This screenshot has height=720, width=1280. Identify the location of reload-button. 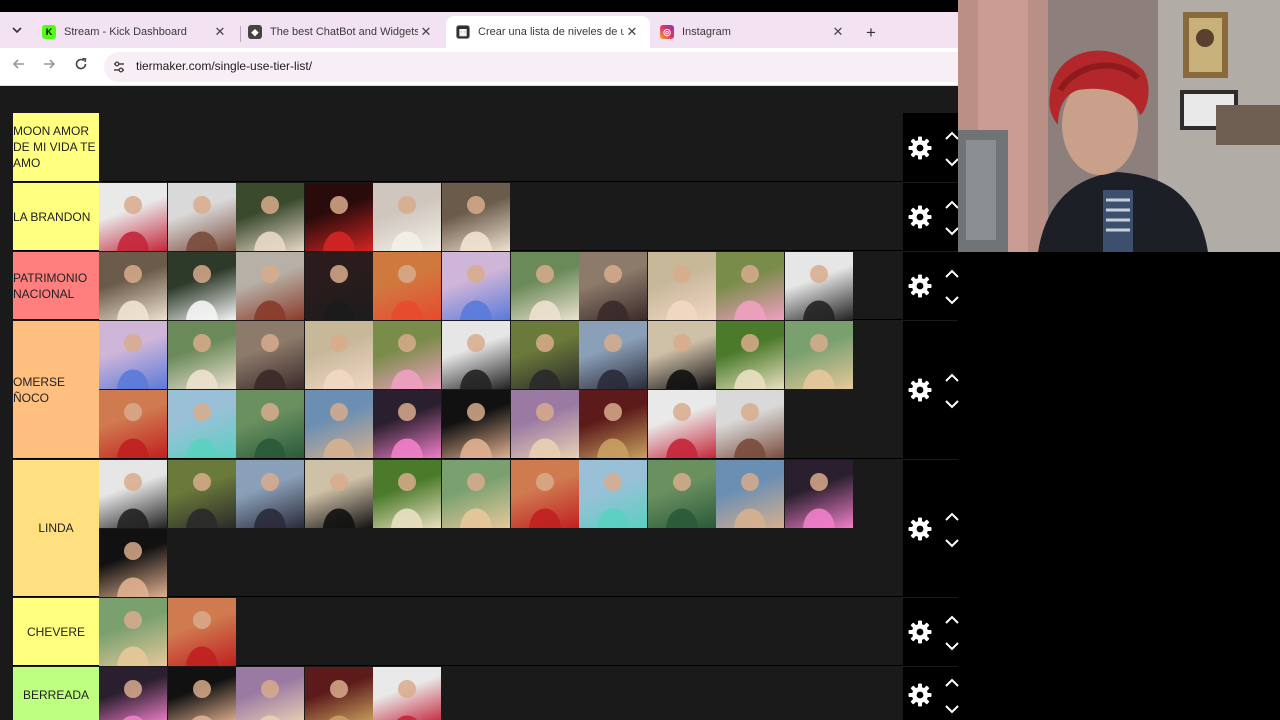
(81, 67).